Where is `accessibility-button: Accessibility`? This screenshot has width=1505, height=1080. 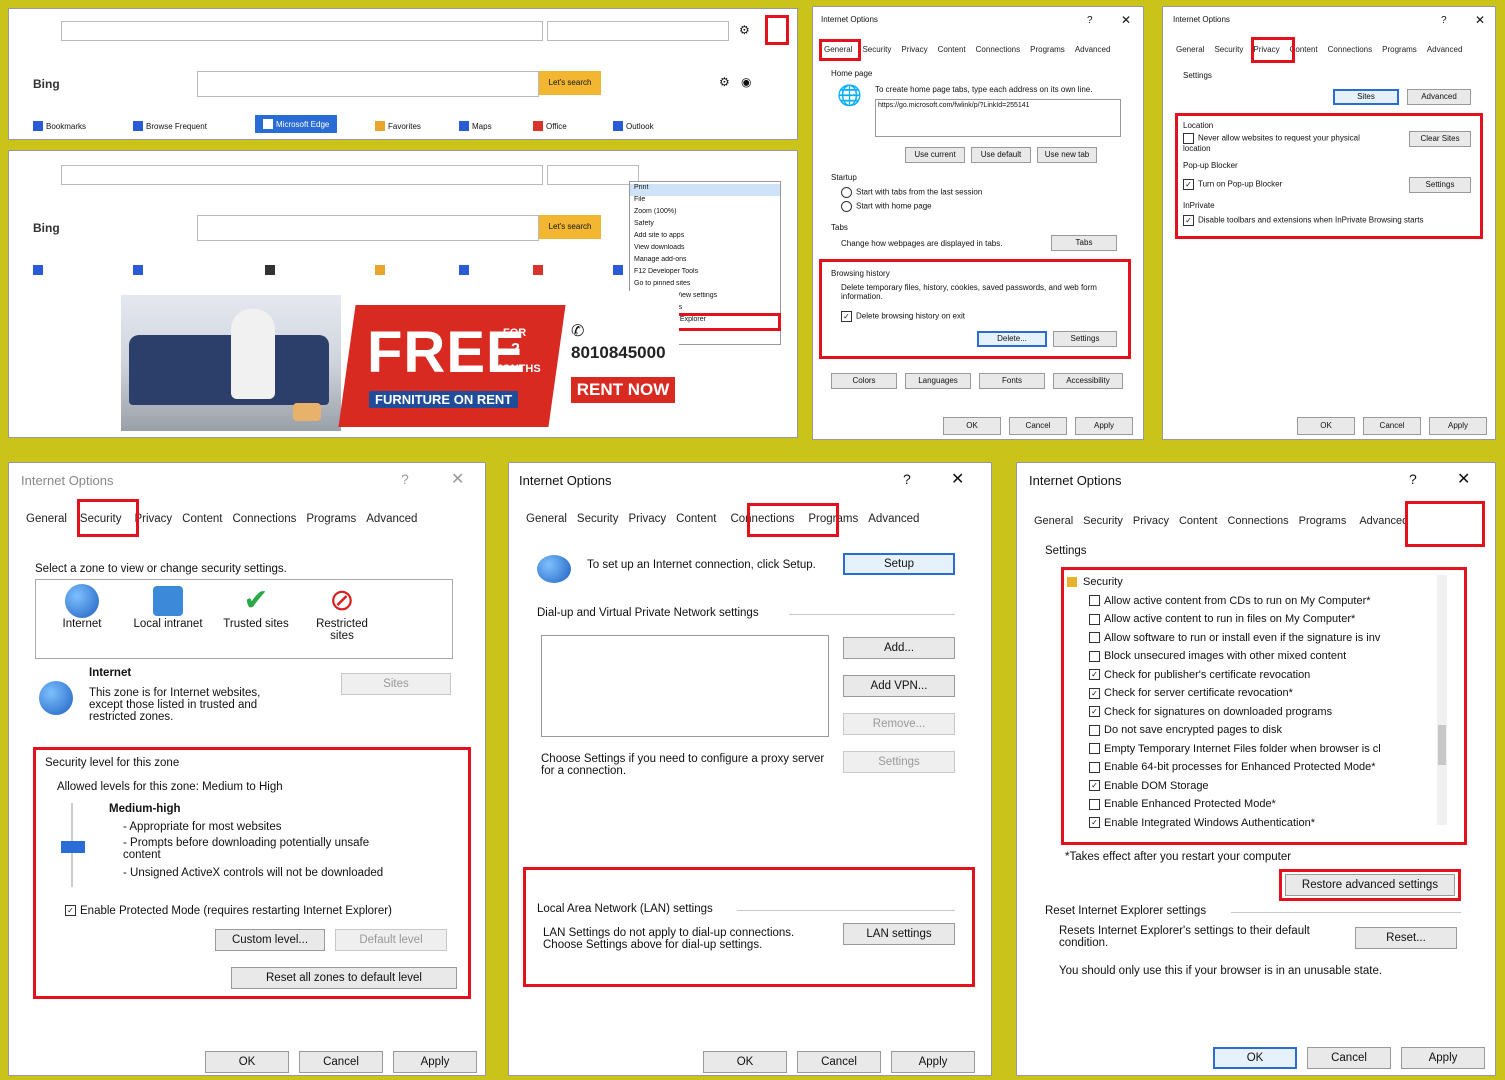 accessibility-button: Accessibility is located at coordinates (1088, 381).